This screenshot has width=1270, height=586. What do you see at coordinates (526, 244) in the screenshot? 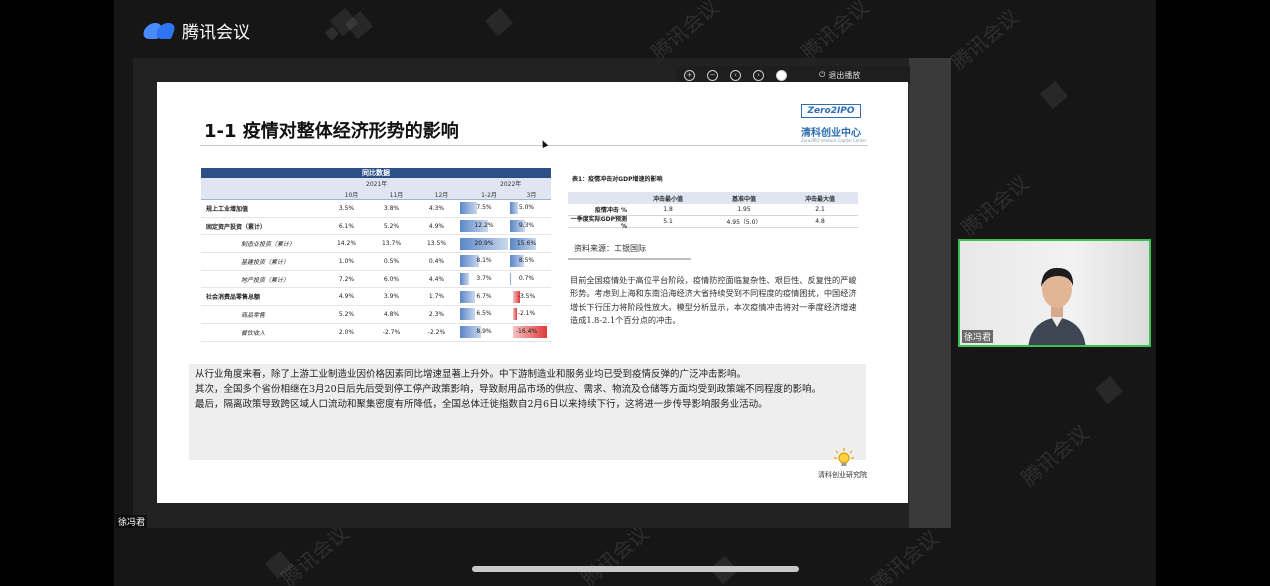
I see `bar-cell: 15.6%` at bounding box center [526, 244].